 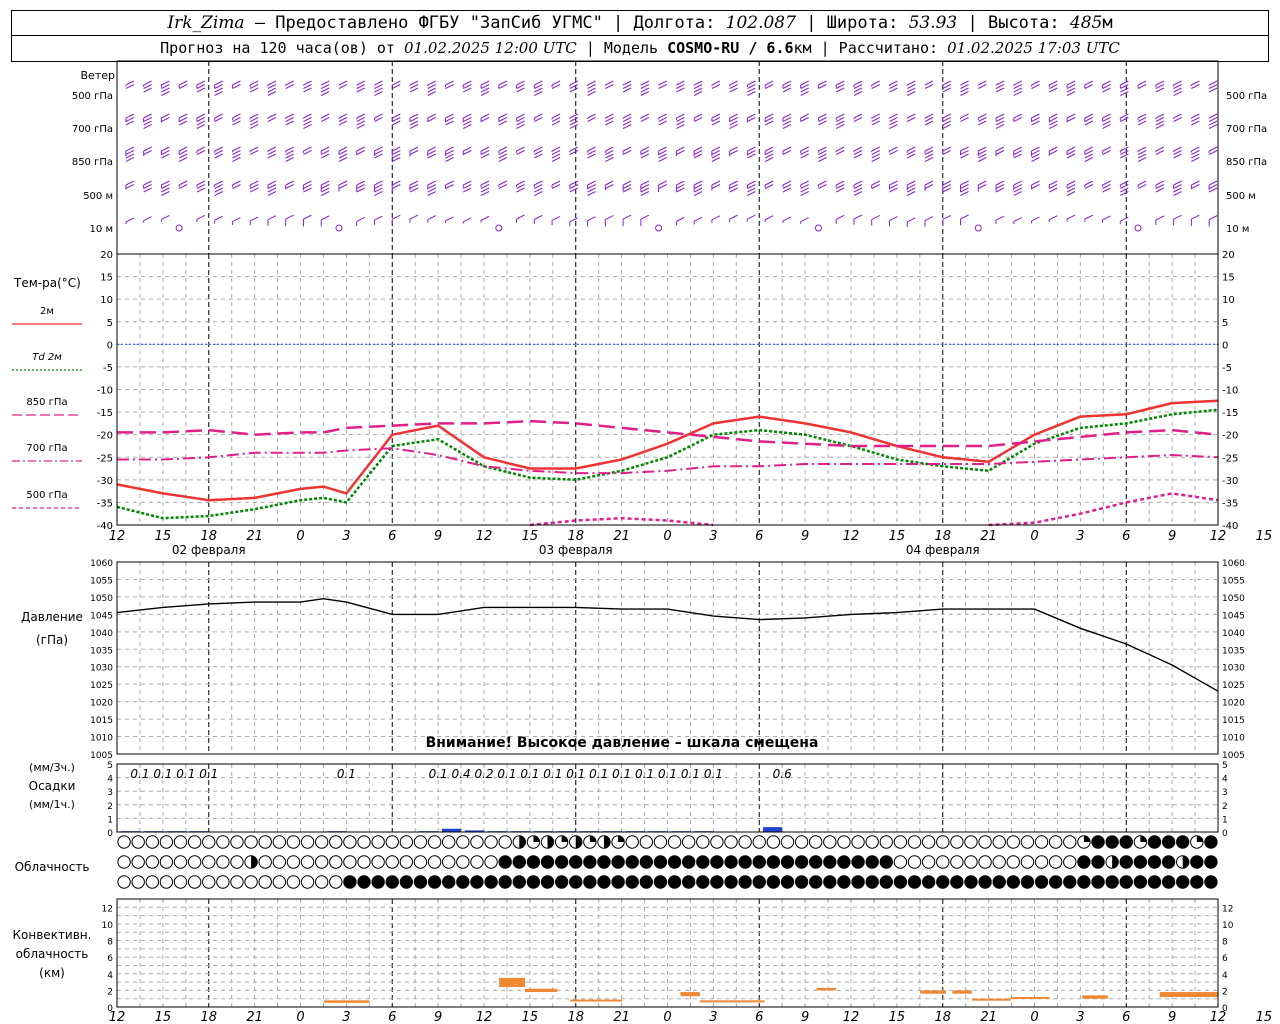 I want to click on time-tick-bottom: 9, so click(x=805, y=1017).